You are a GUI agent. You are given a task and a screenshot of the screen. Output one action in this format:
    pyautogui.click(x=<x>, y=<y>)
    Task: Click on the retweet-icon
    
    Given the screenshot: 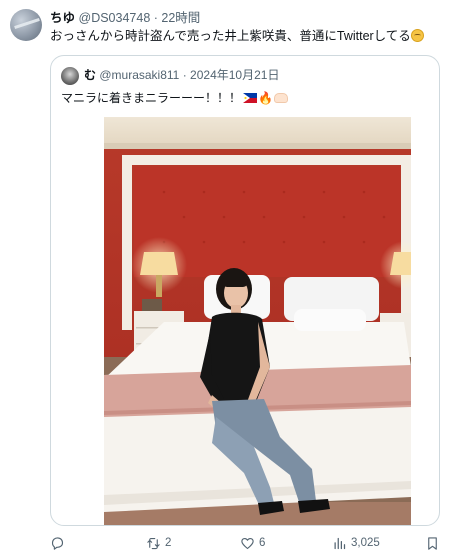 What is the action you would take?
    pyautogui.click(x=153, y=543)
    